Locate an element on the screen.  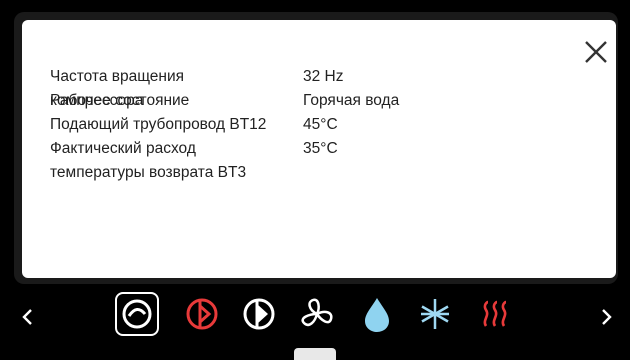
fan-icon is located at coordinates (317, 314).